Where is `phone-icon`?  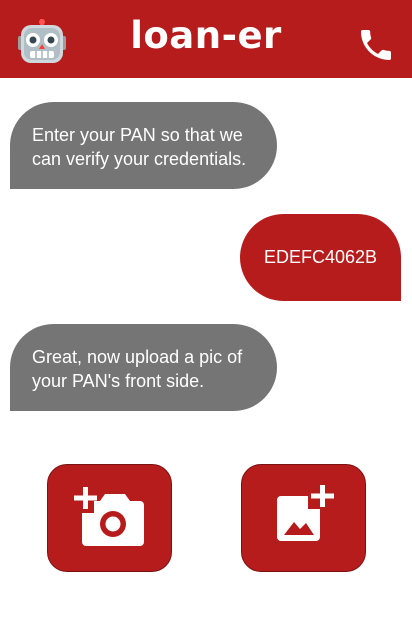
phone-icon is located at coordinates (376, 45).